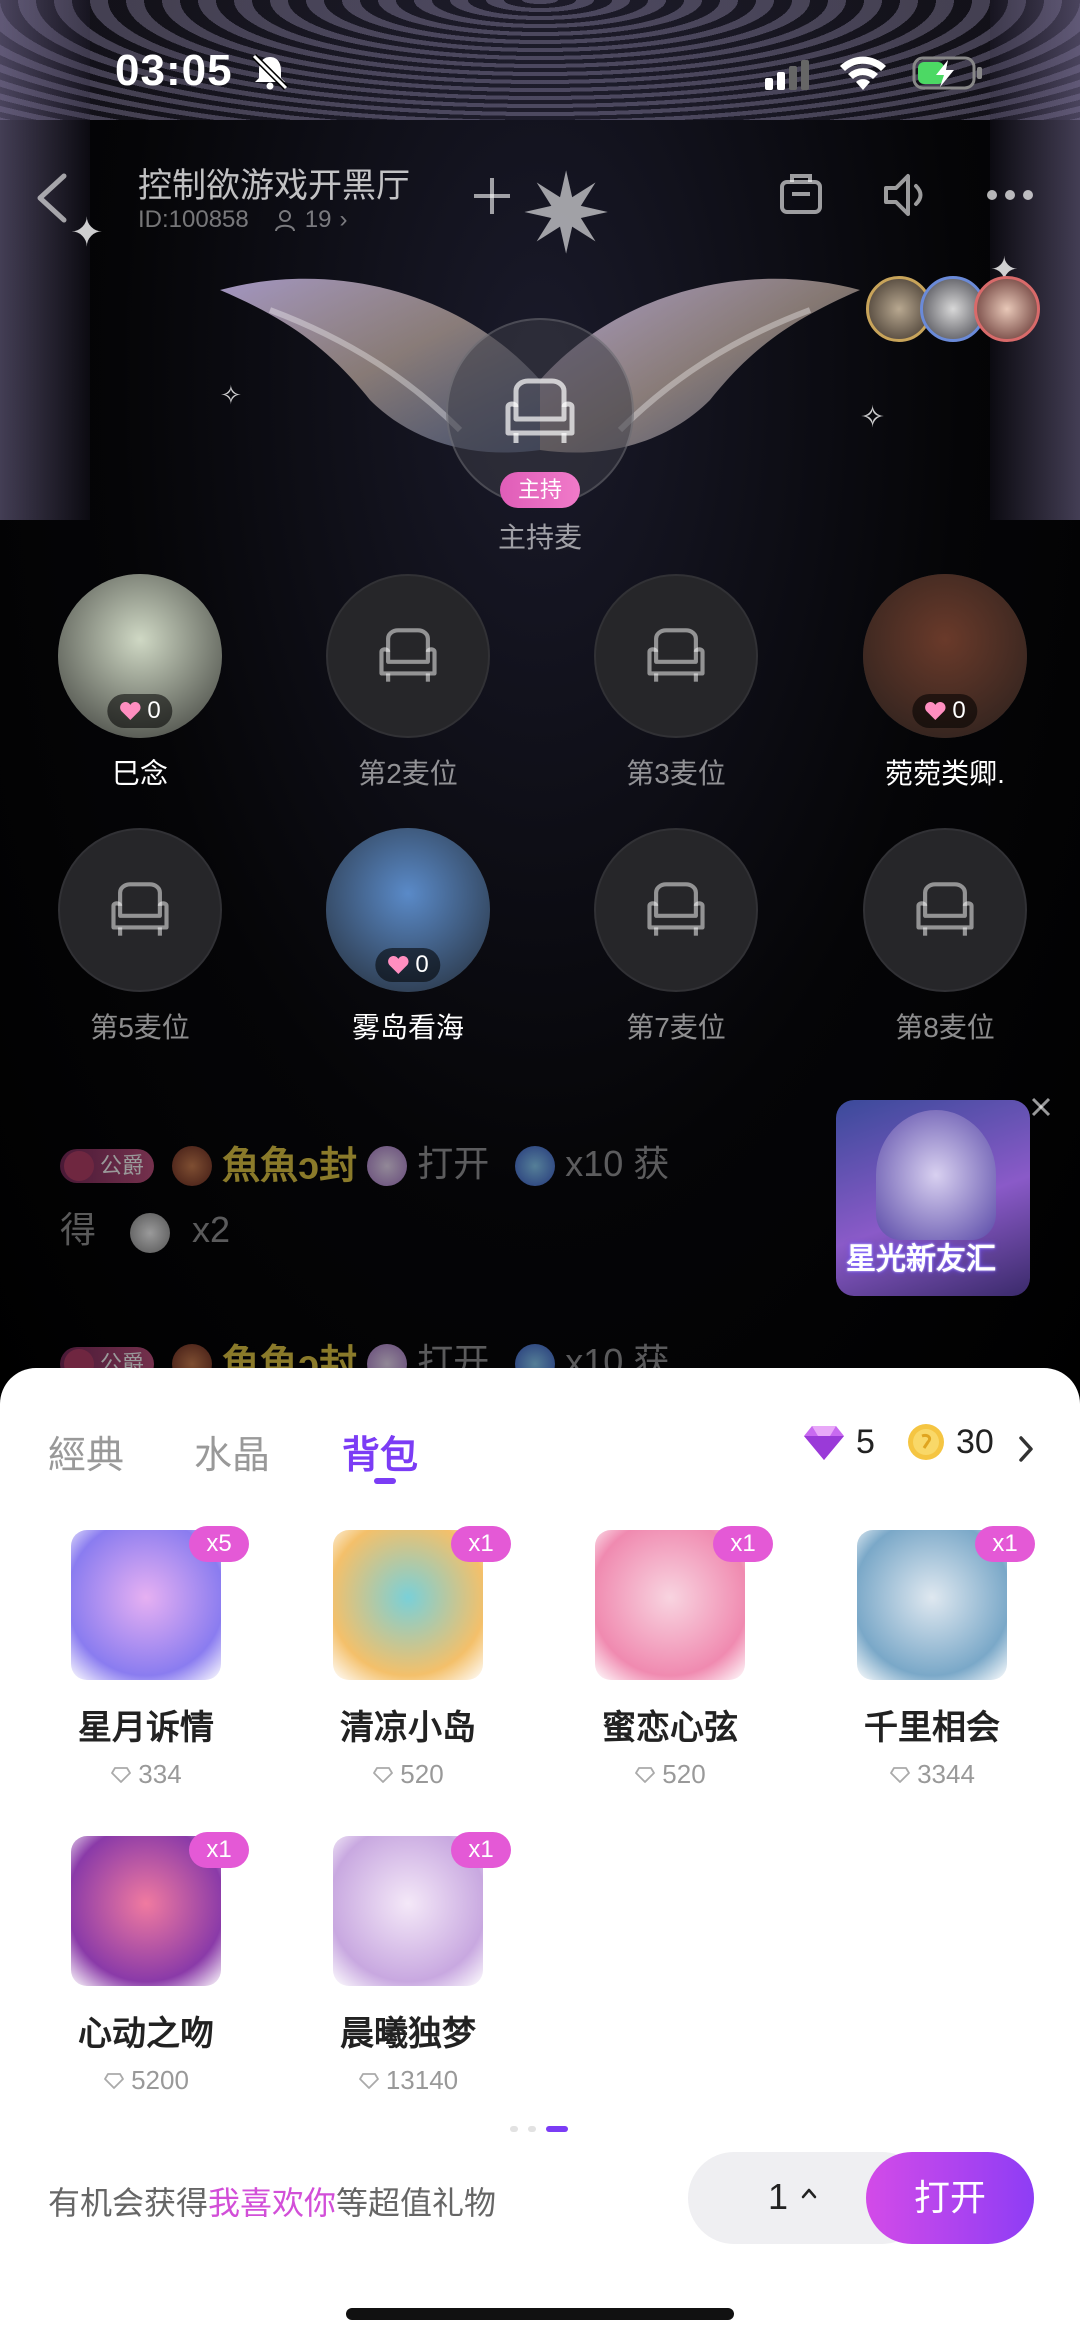 The image size is (1080, 2341). What do you see at coordinates (422, 2080) in the screenshot?
I see `gift-price-value: 13140` at bounding box center [422, 2080].